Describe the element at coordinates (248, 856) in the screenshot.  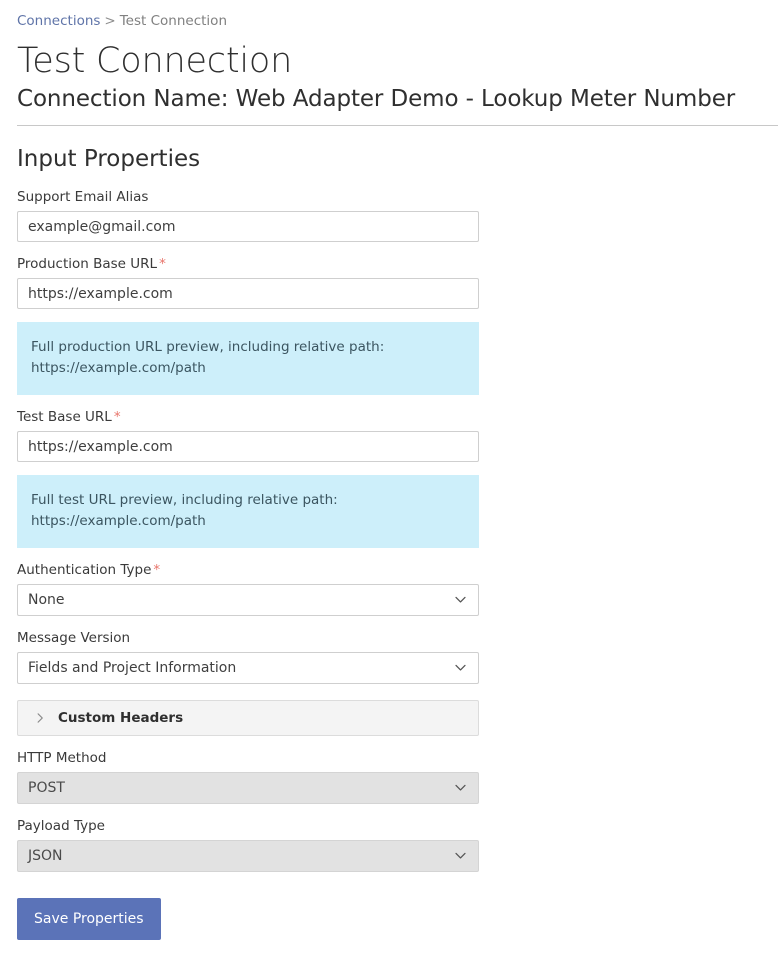
I see `payload-type-select: JSON` at that location.